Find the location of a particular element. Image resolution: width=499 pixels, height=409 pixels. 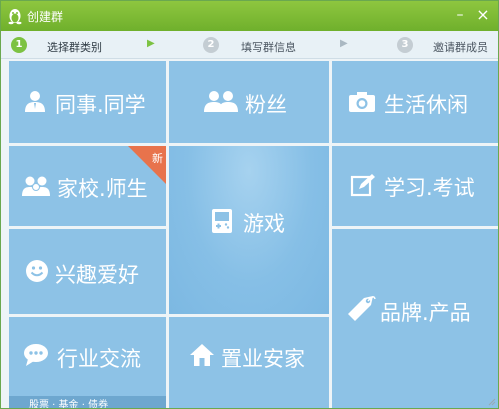

category-estate-tile: 置业安家 is located at coordinates (249, 362).